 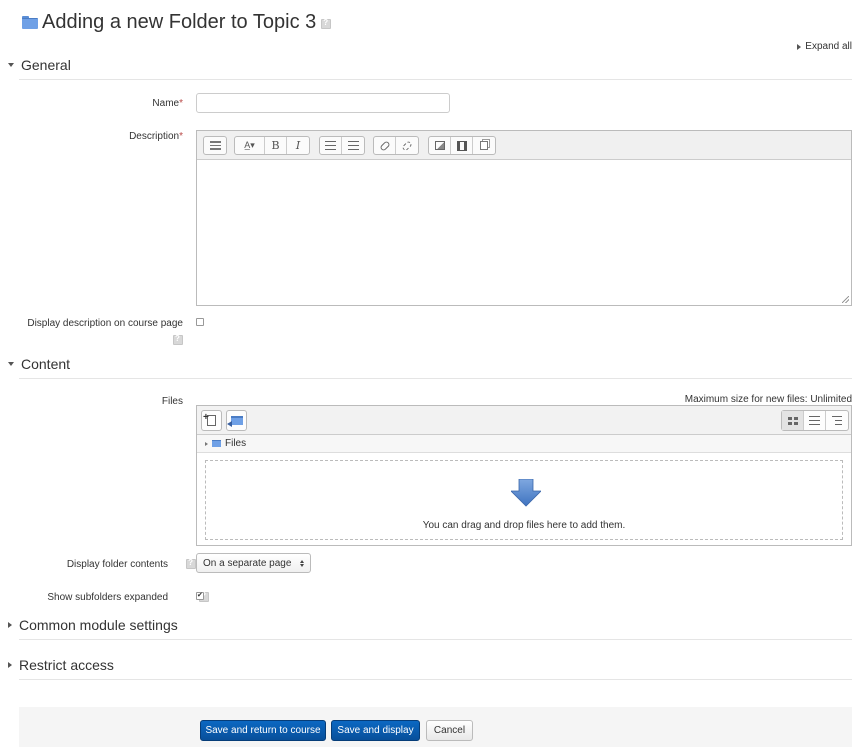 What do you see at coordinates (206, 443) in the screenshot?
I see `path-arrow-icon` at bounding box center [206, 443].